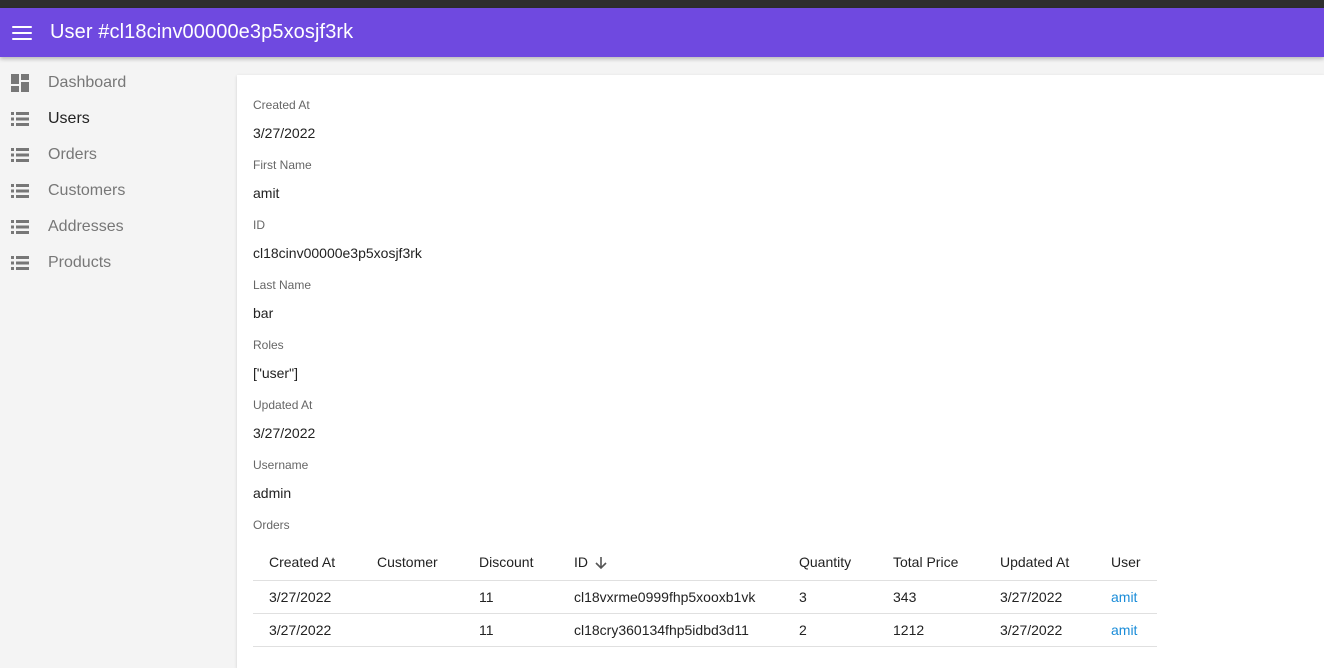  I want to click on field-value-last-name: bar, so click(263, 313).